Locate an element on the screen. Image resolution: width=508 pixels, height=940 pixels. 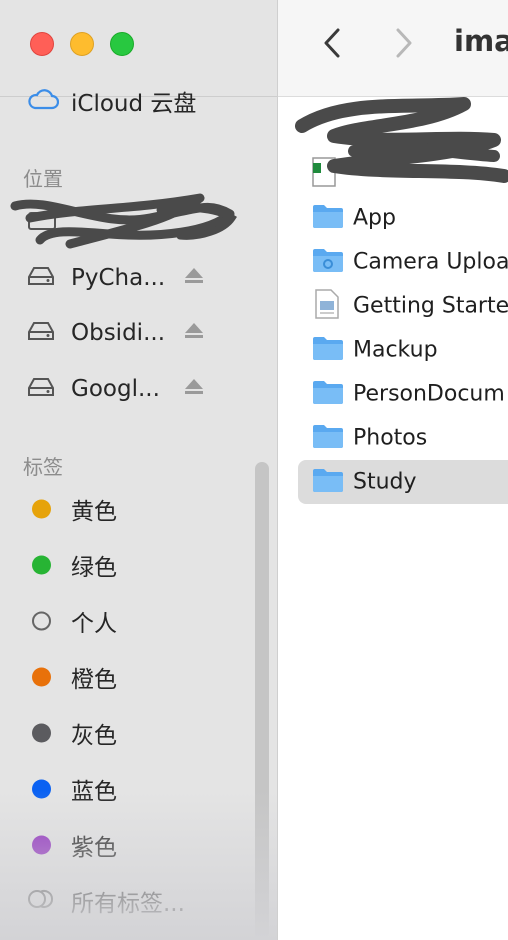
yellow-tag-dot-icon is located at coordinates (41, 509).